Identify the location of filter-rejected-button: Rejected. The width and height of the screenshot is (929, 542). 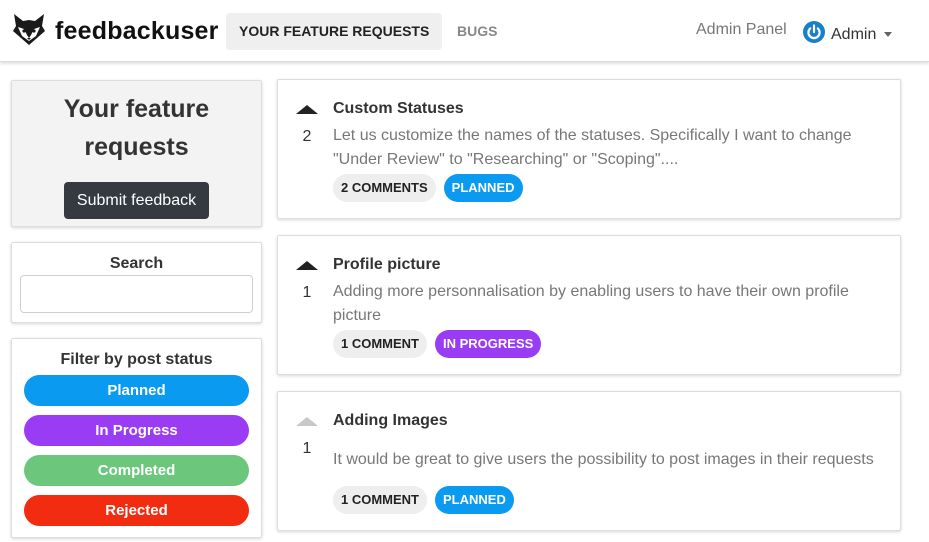
(136, 510).